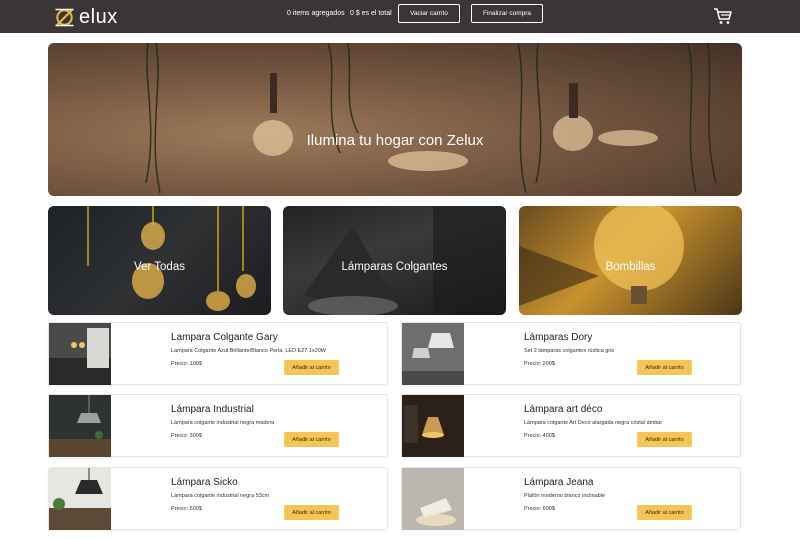  Describe the element at coordinates (569, 351) in the screenshot. I see `product-description: Set 2 lámparas colgantes rústica gris` at that location.